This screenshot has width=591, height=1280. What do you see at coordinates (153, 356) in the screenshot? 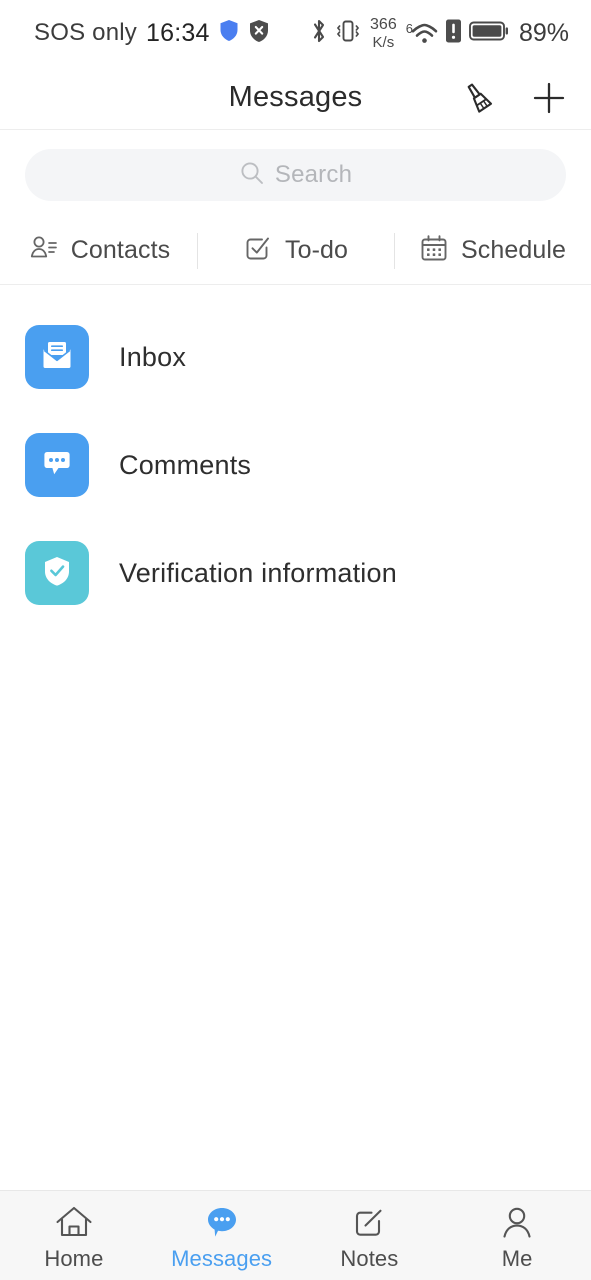
I see `list-item-label: Inbox` at bounding box center [153, 356].